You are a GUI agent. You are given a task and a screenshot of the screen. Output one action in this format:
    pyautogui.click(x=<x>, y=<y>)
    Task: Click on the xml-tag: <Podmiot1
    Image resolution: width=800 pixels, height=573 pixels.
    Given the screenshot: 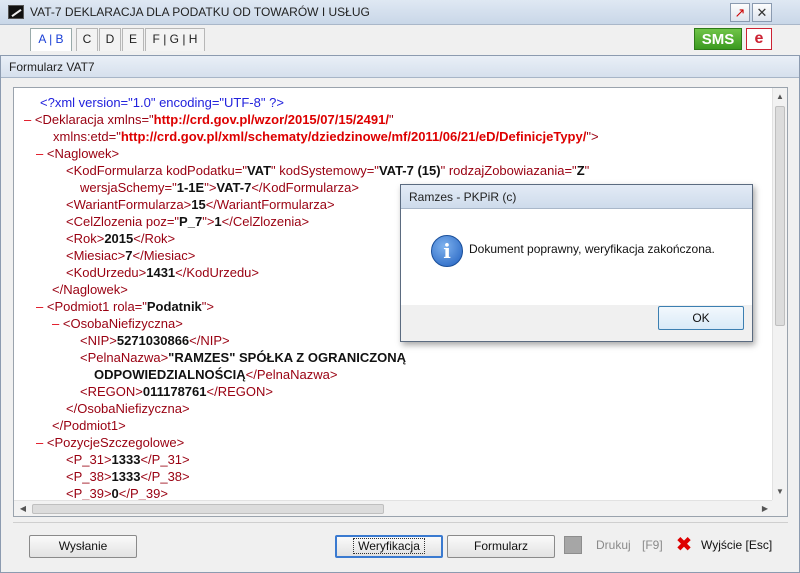 What is the action you would take?
    pyautogui.click(x=78, y=306)
    